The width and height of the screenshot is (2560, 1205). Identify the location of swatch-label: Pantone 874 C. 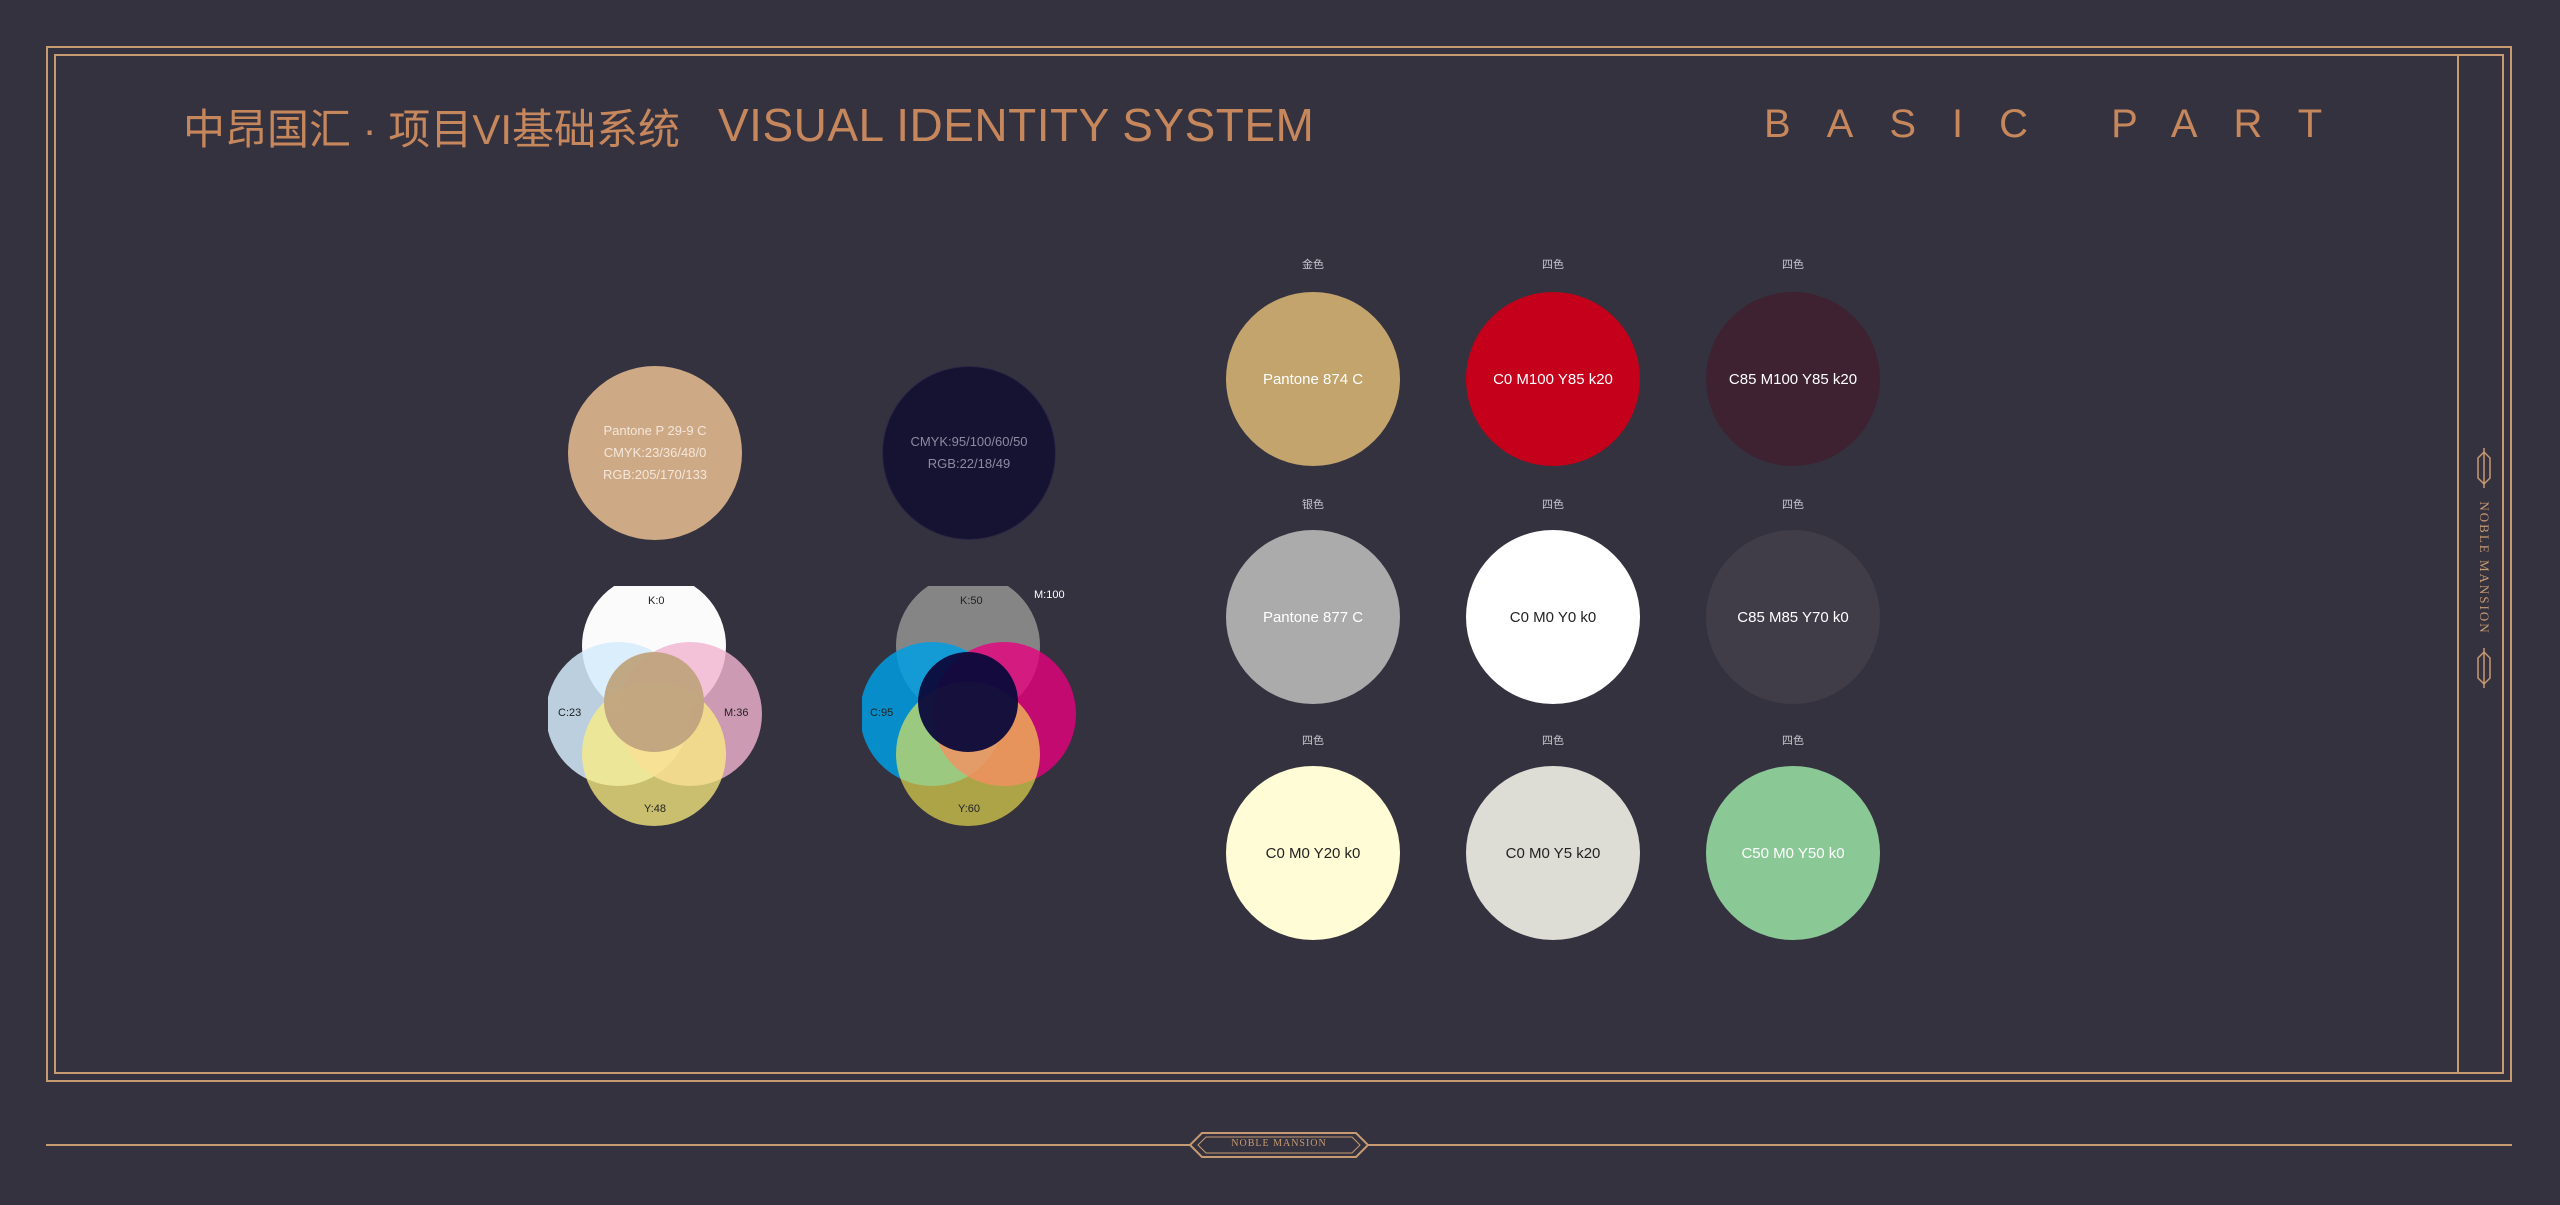
(1313, 379).